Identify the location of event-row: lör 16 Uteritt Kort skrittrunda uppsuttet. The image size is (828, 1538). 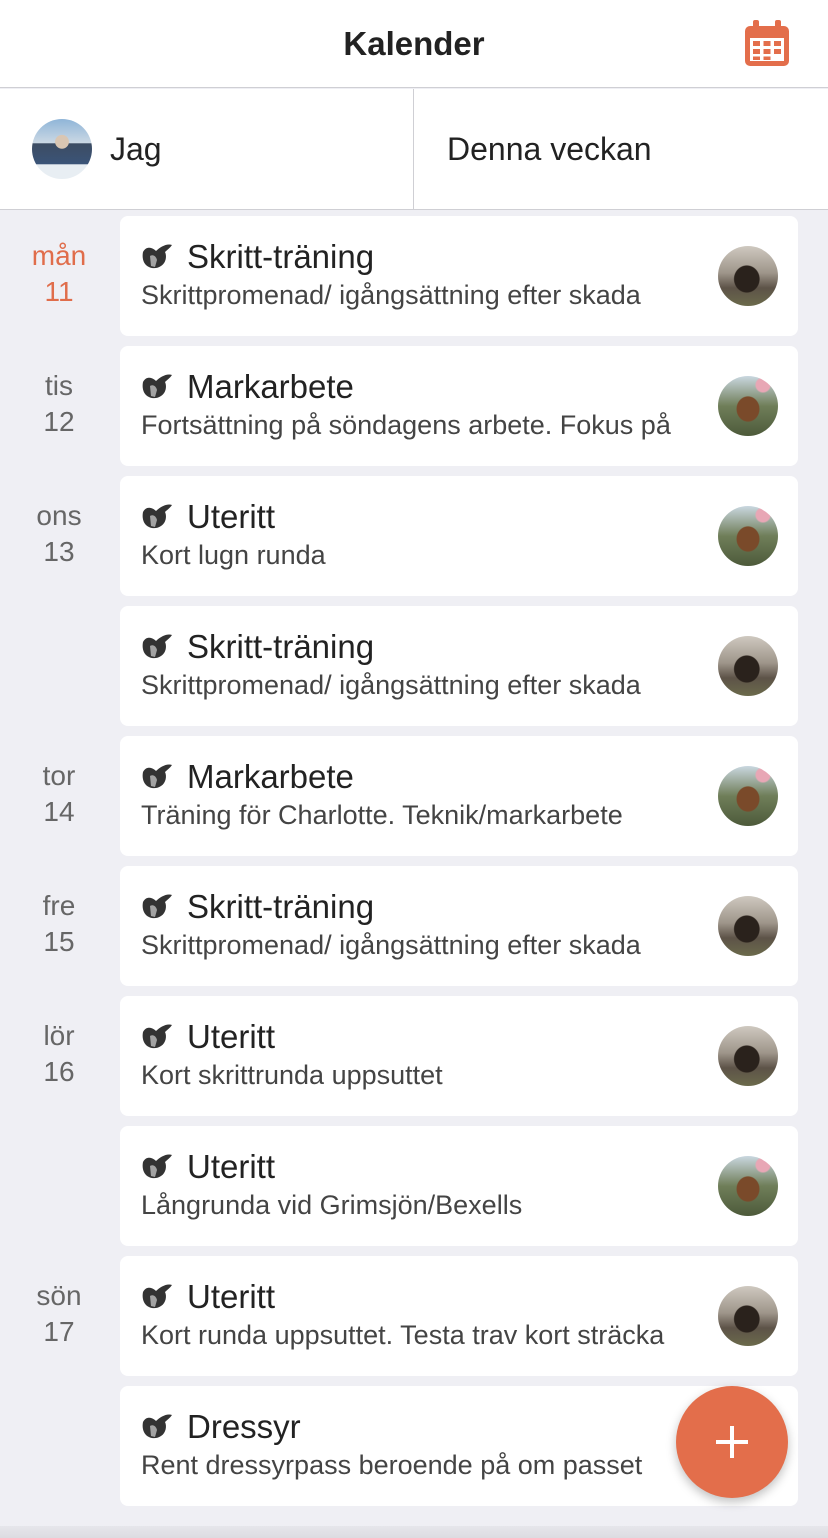
(414, 1056).